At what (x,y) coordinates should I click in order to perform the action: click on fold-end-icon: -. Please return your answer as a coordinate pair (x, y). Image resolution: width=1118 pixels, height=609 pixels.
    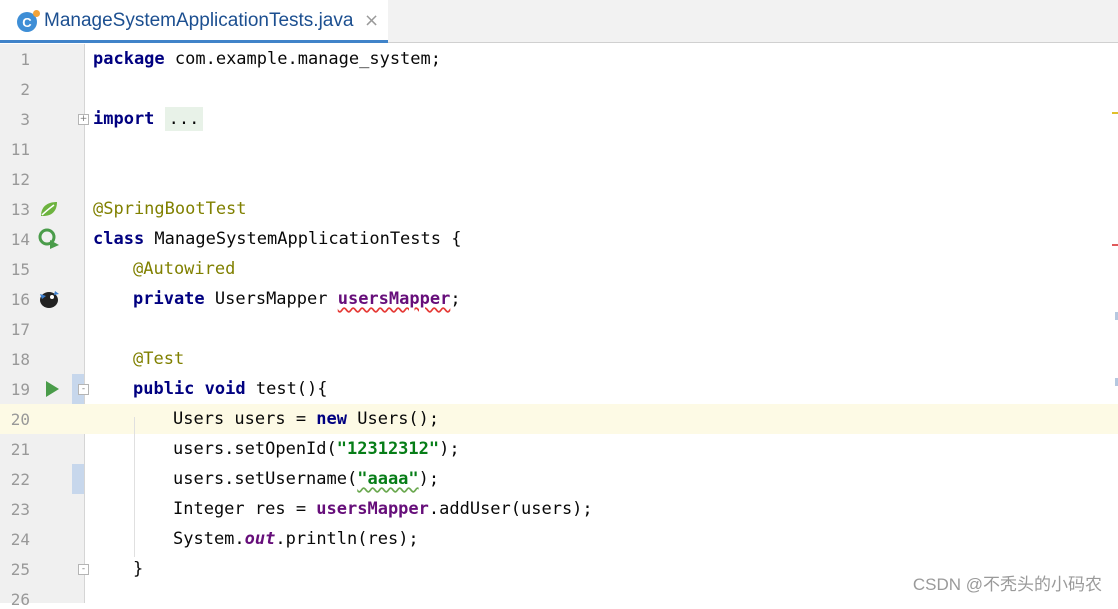
    Looking at the image, I should click on (83, 569).